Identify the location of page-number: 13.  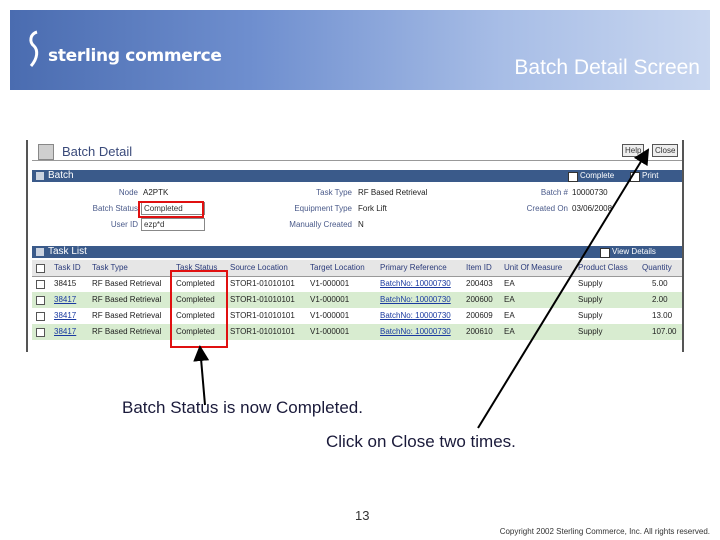
(362, 515).